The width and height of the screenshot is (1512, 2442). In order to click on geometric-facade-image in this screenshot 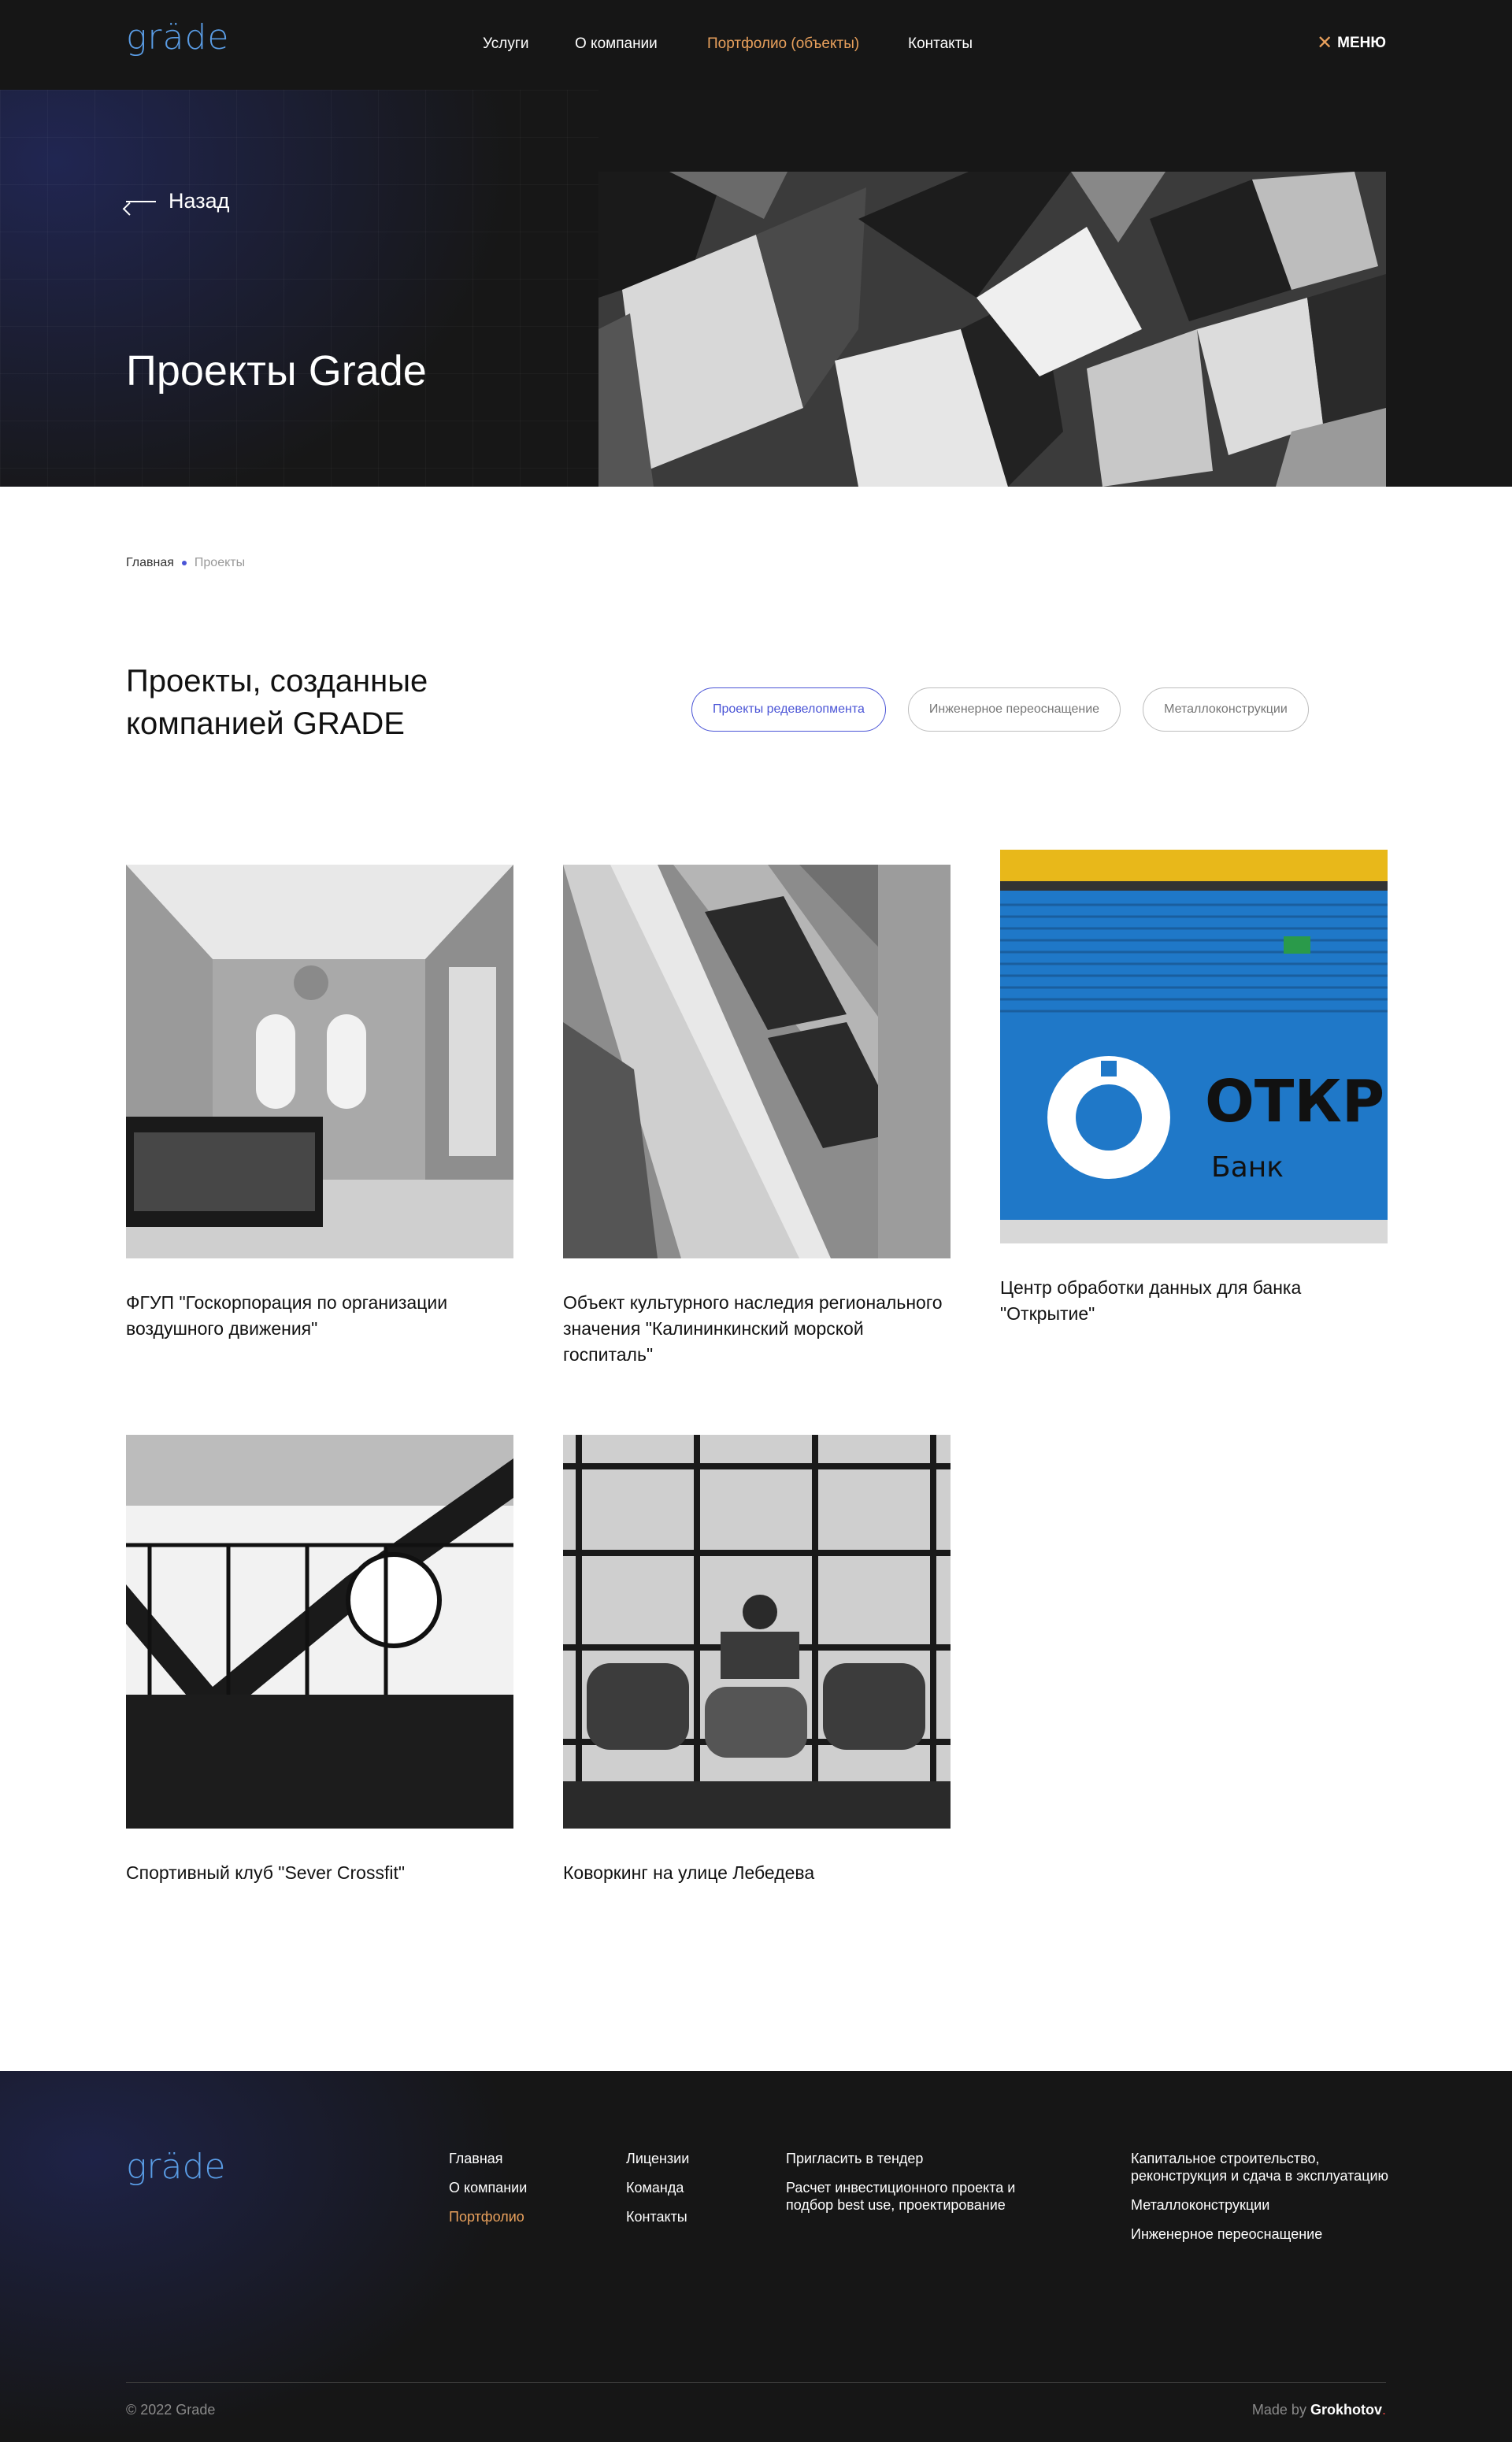, I will do `click(992, 329)`.